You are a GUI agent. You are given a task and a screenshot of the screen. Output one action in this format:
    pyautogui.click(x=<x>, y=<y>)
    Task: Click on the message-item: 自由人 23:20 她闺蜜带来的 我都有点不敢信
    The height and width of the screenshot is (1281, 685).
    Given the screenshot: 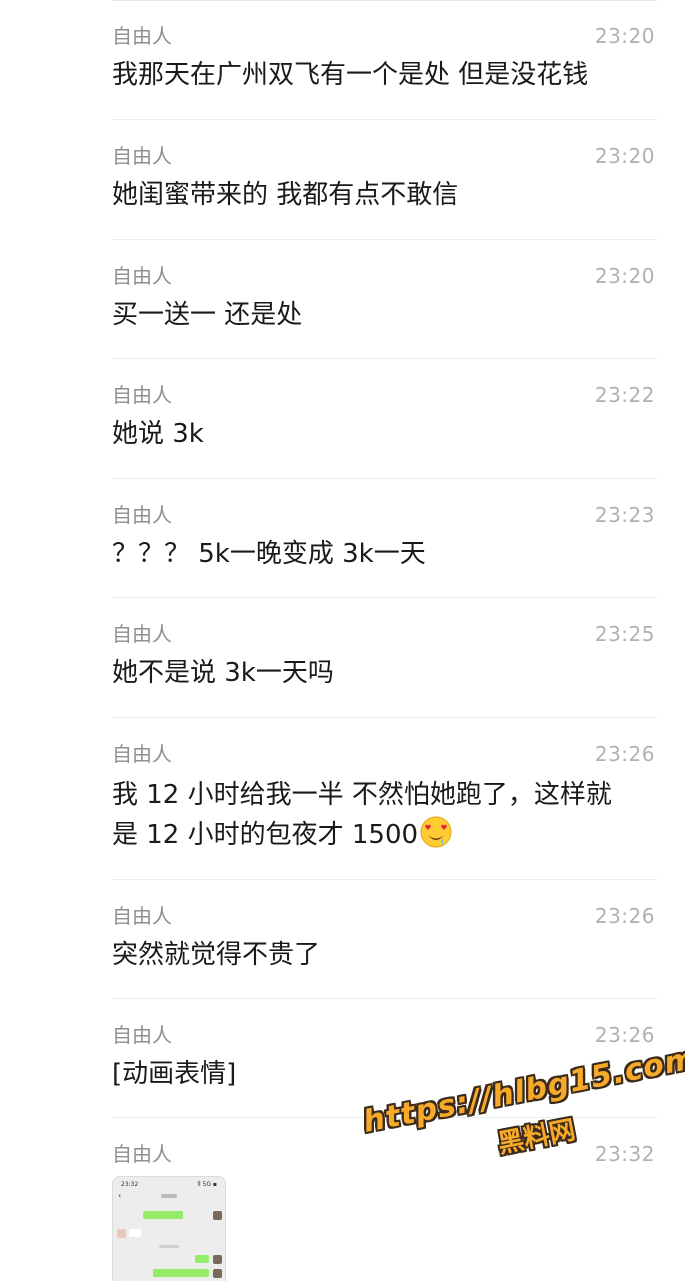 What is the action you would take?
    pyautogui.click(x=384, y=180)
    